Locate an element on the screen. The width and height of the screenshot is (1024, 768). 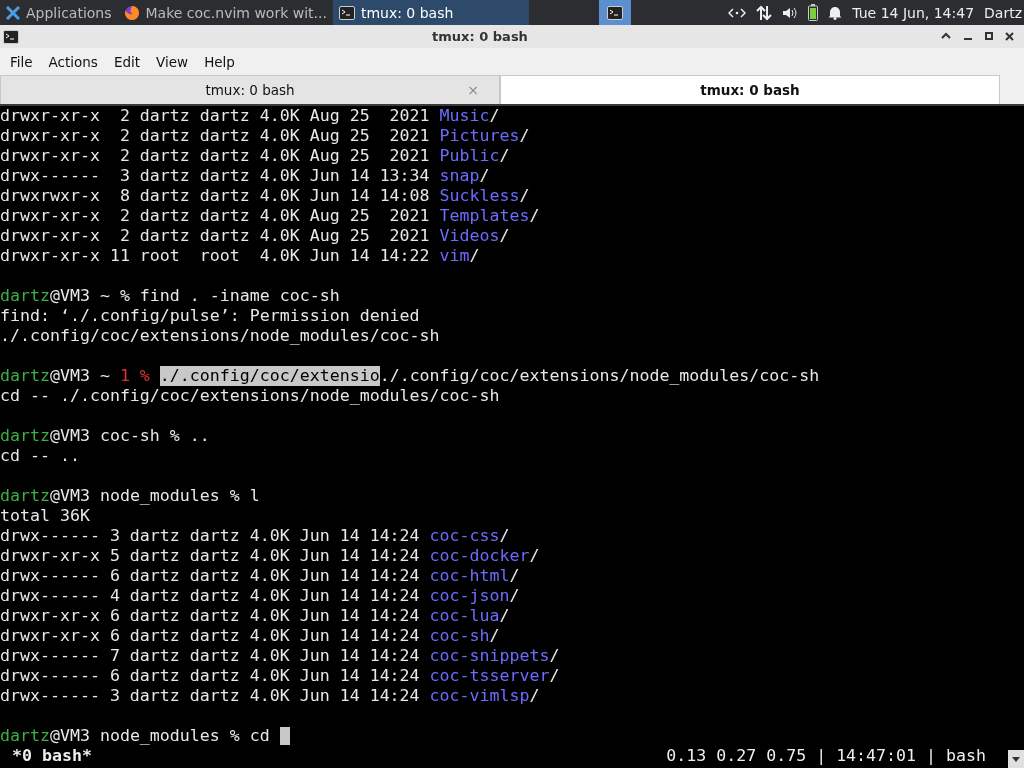
directory-name: coc-sh is located at coordinates (459, 636).